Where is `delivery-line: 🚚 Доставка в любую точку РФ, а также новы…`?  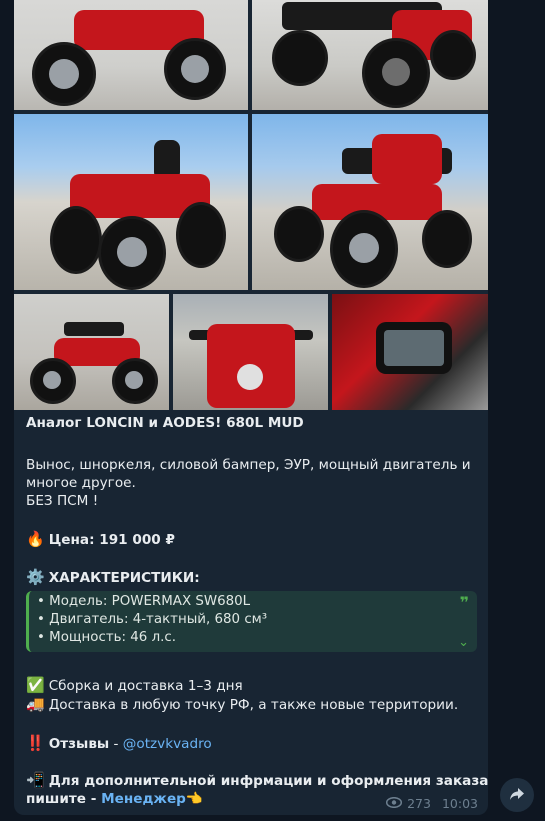 delivery-line: 🚚 Доставка в любую точку РФ, а также новы… is located at coordinates (242, 704).